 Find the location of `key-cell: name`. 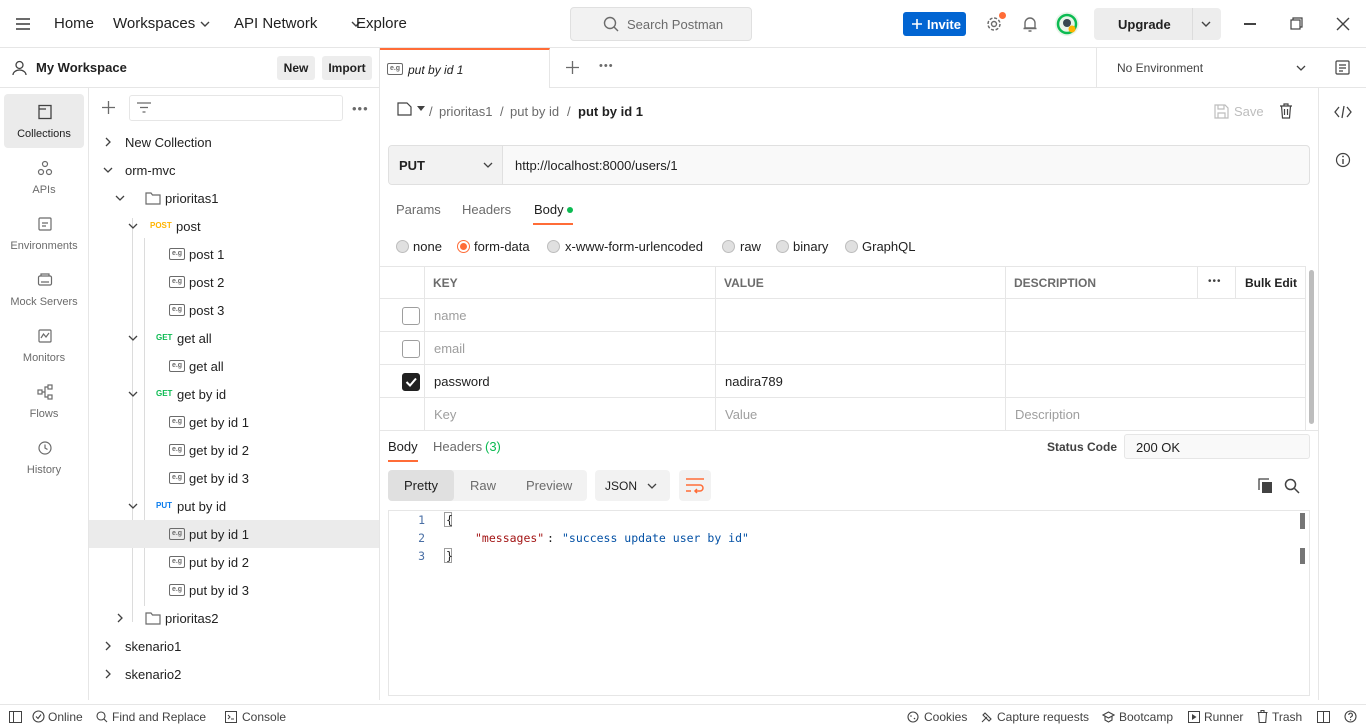

key-cell: name is located at coordinates (450, 315).